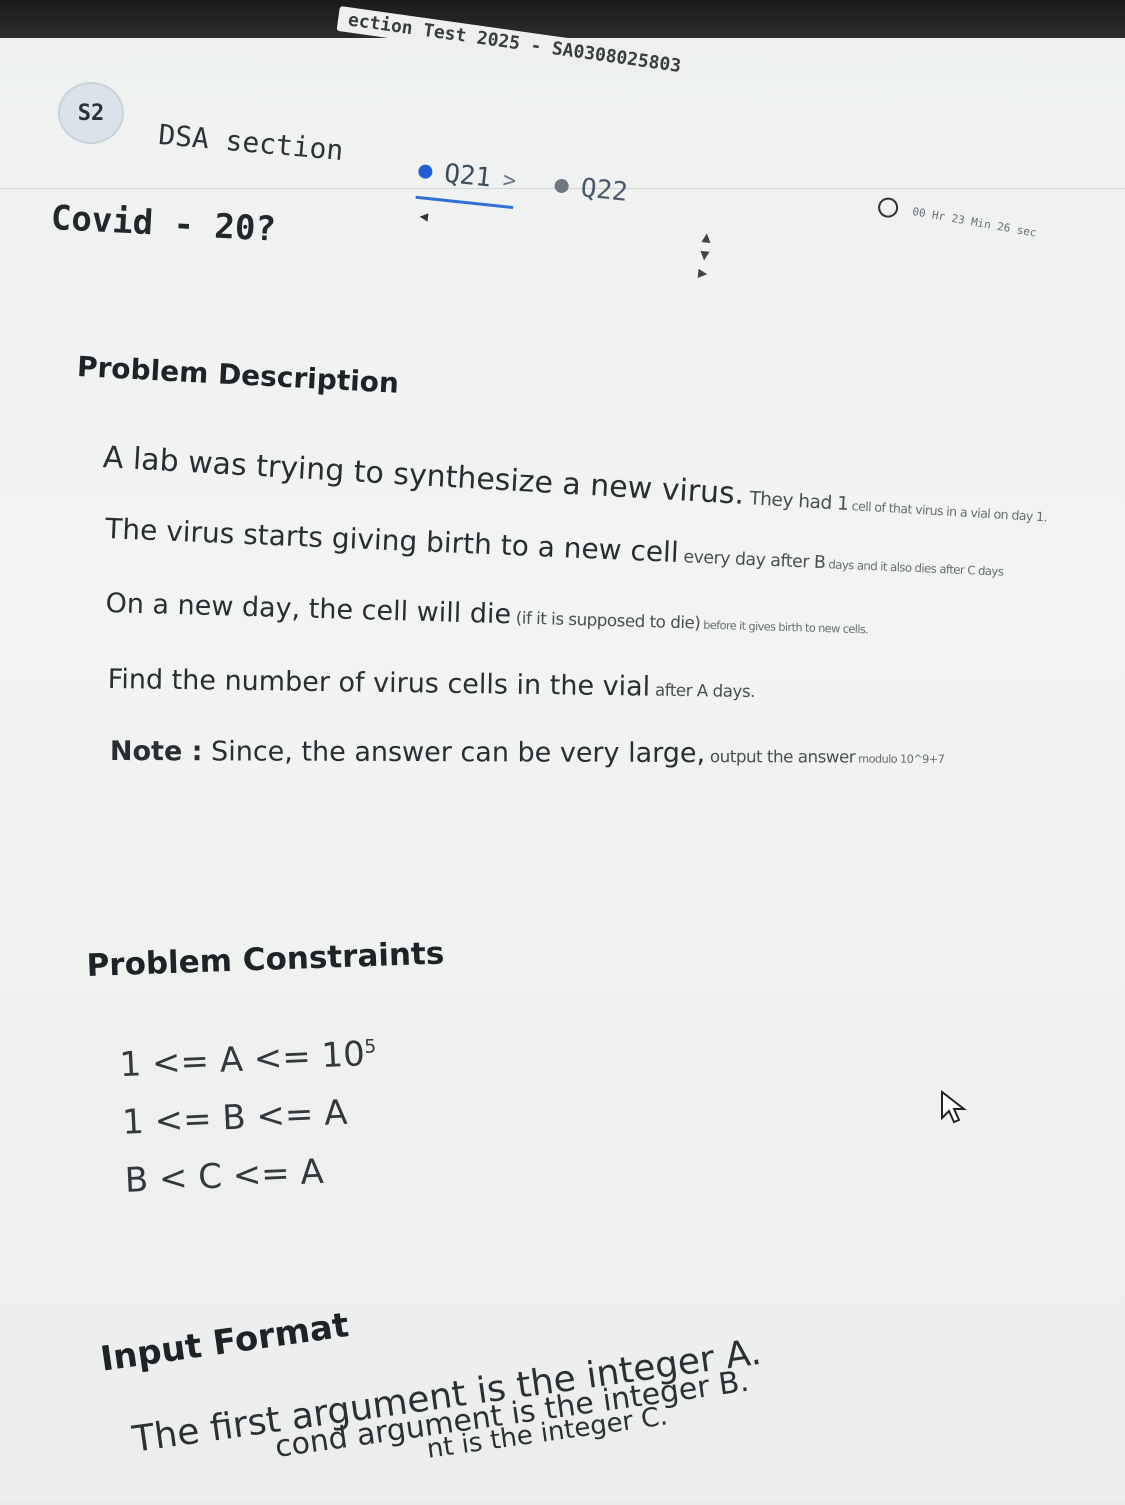 The image size is (1125, 1505). I want to click on constraint-3: B < C <= A, so click(224, 1177).